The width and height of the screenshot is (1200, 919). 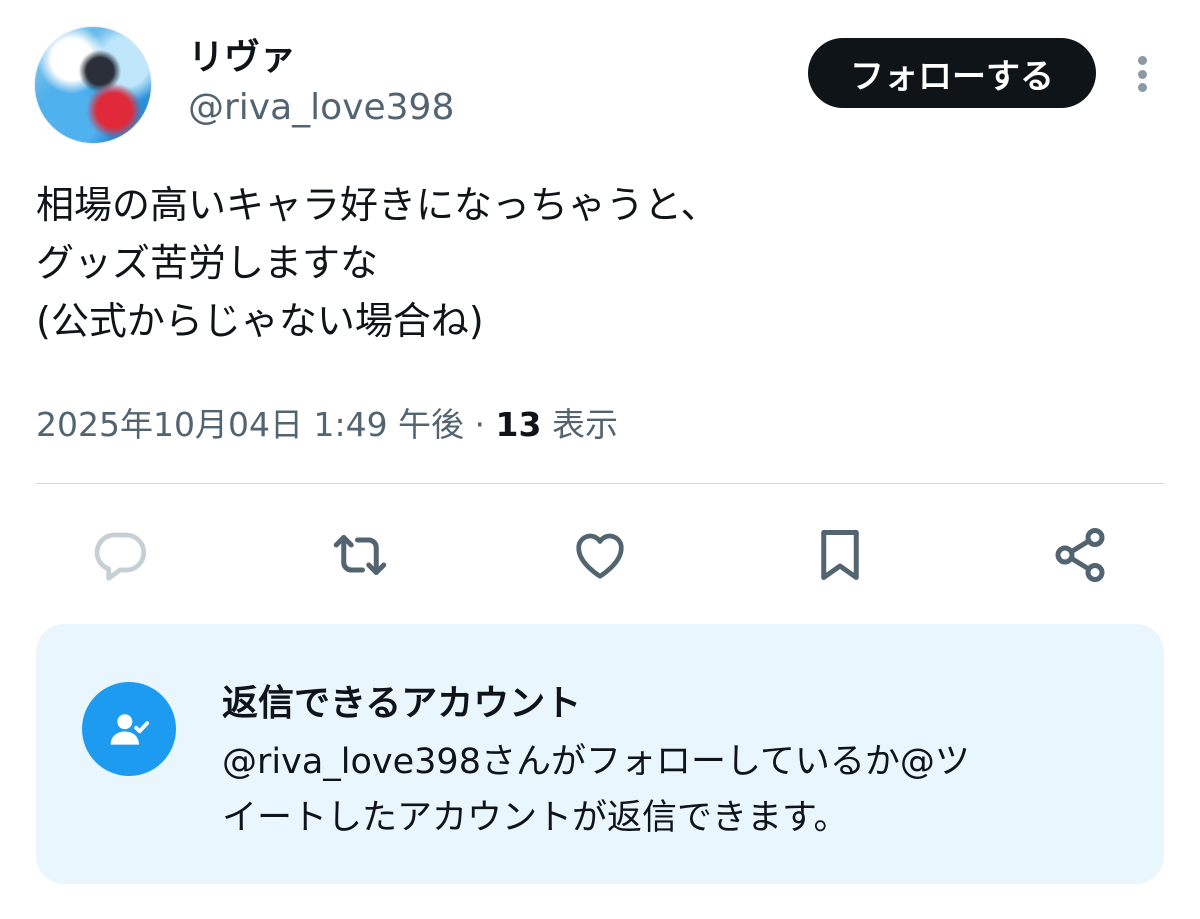 I want to click on bookmark-icon, so click(x=840, y=555).